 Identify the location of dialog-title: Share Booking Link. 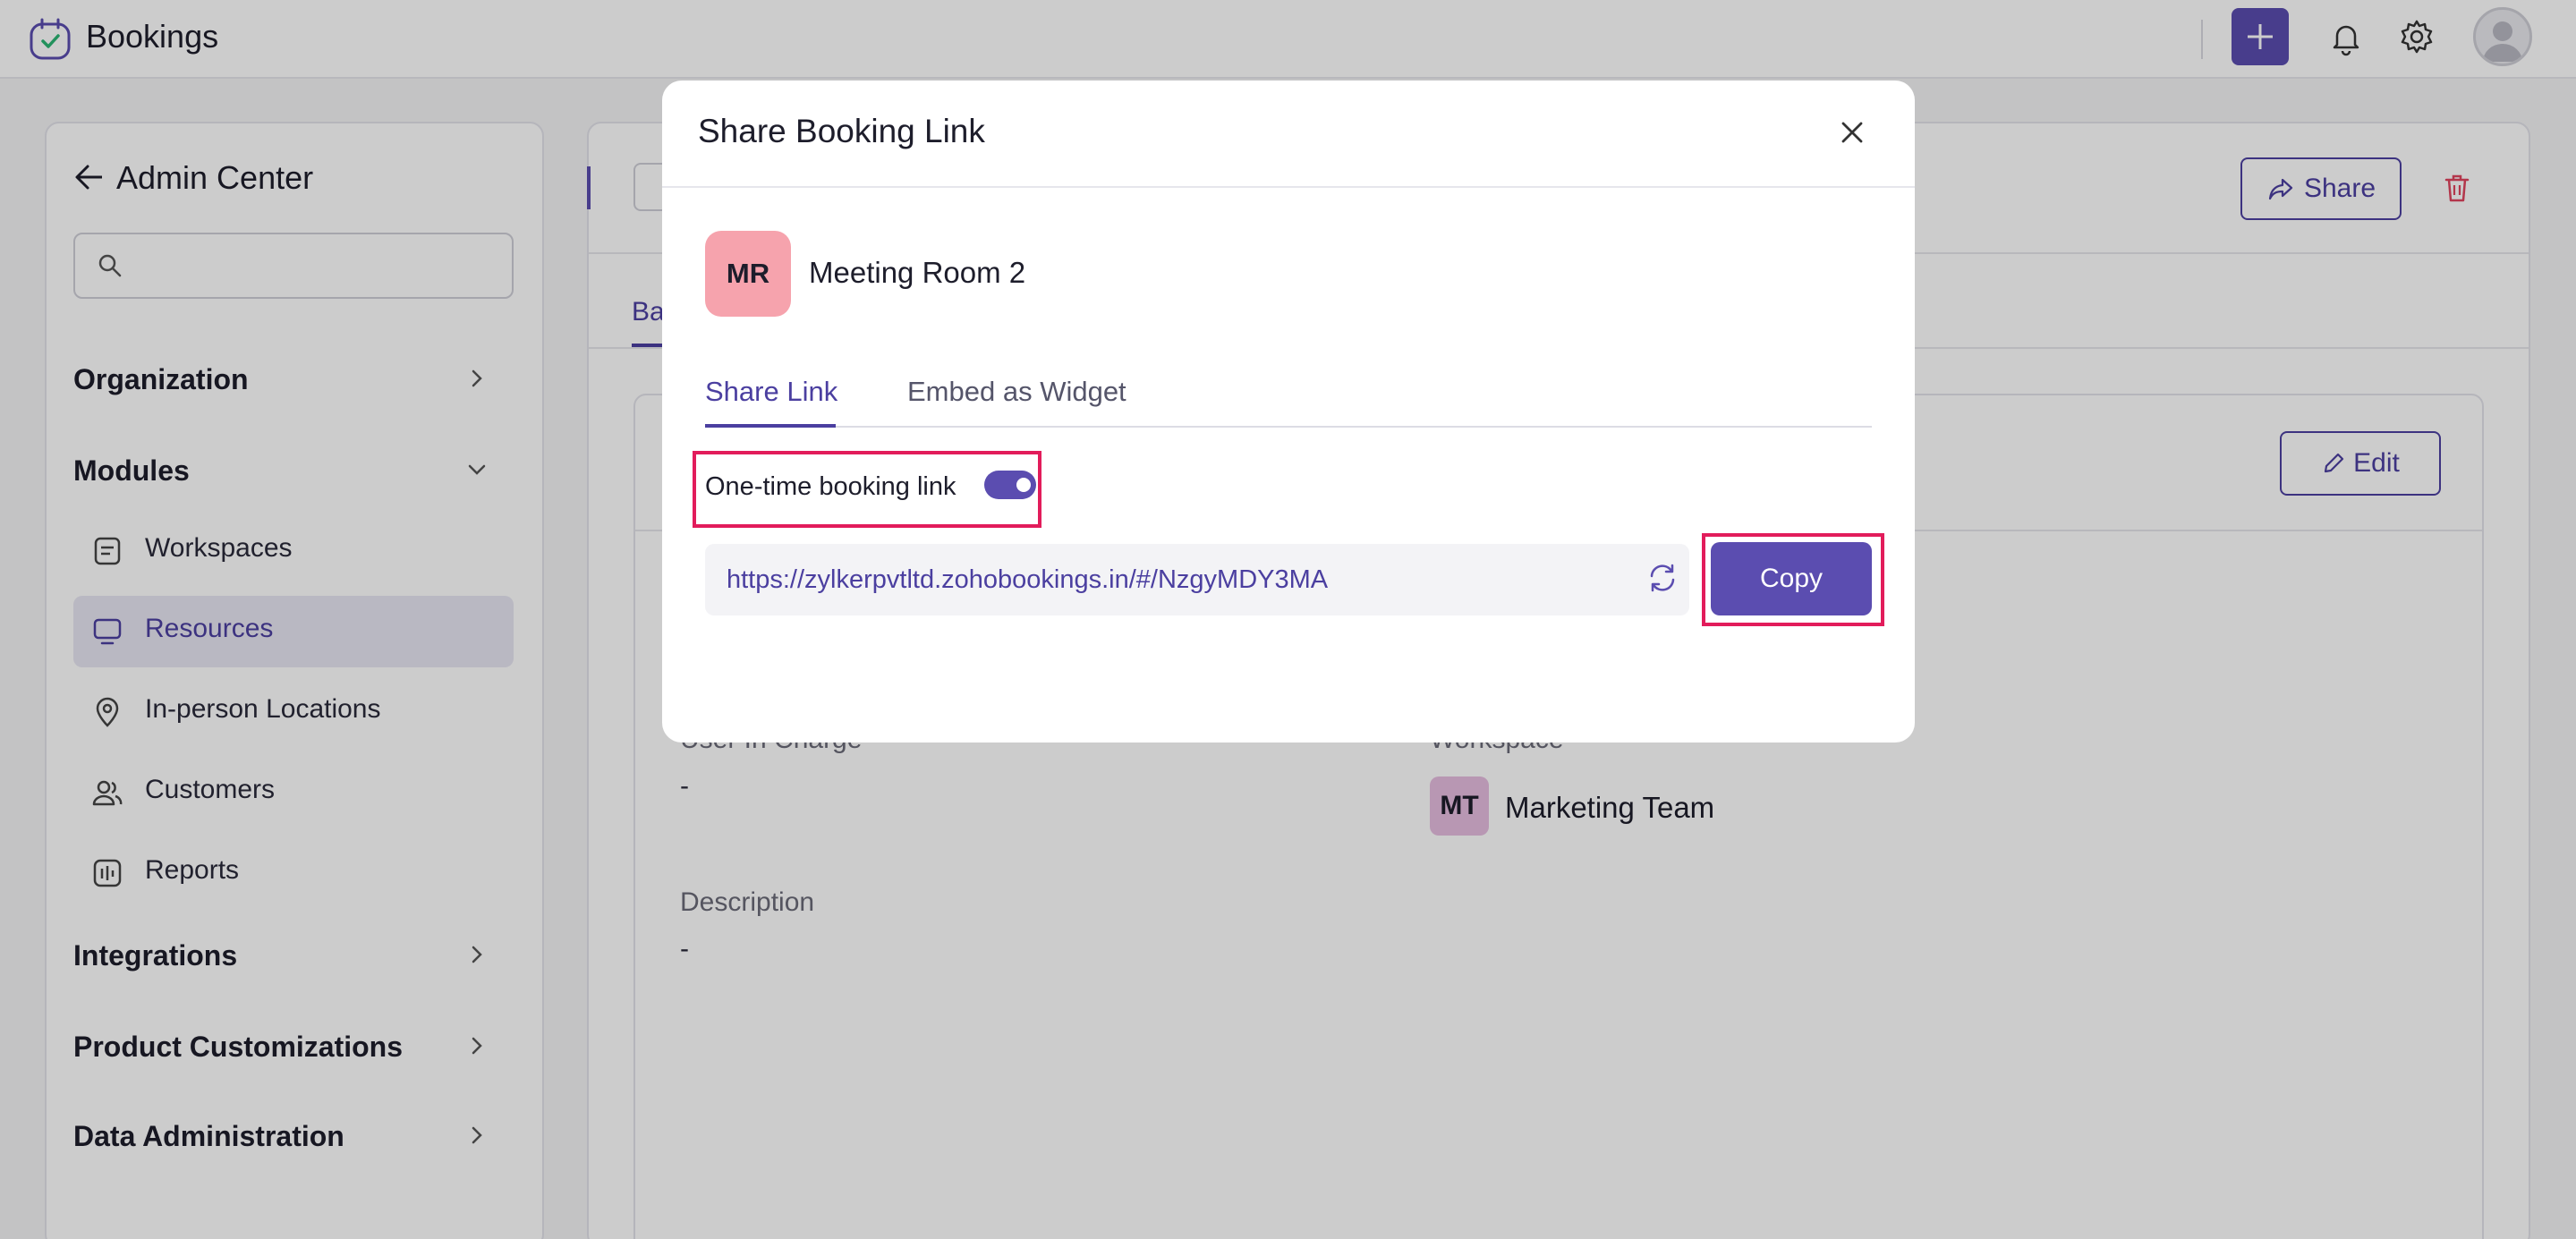
(841, 131).